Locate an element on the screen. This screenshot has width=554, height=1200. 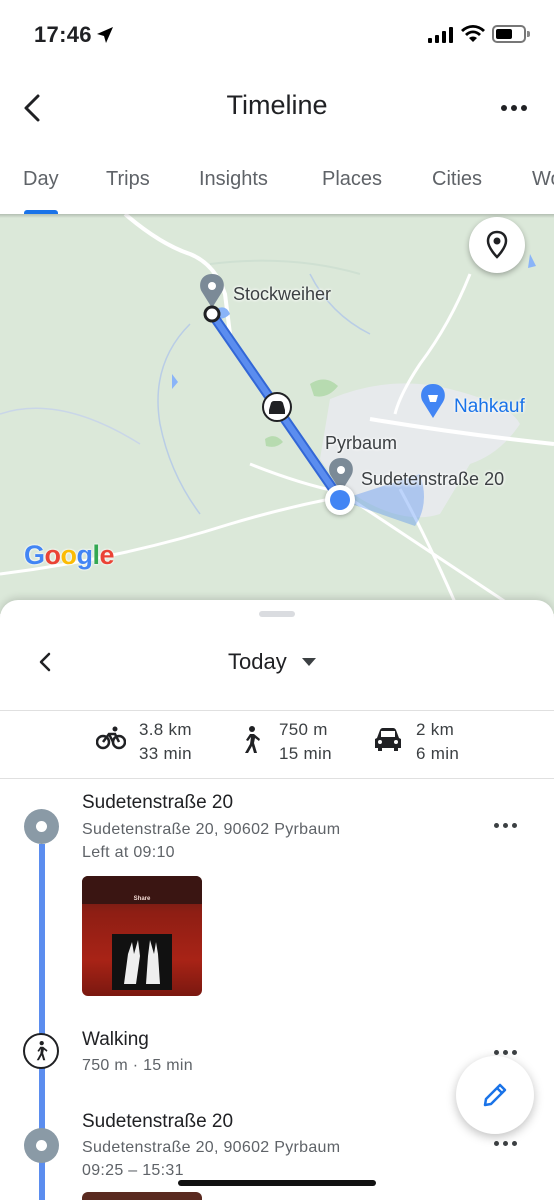
status-time: 17:46 is located at coordinates (63, 34).